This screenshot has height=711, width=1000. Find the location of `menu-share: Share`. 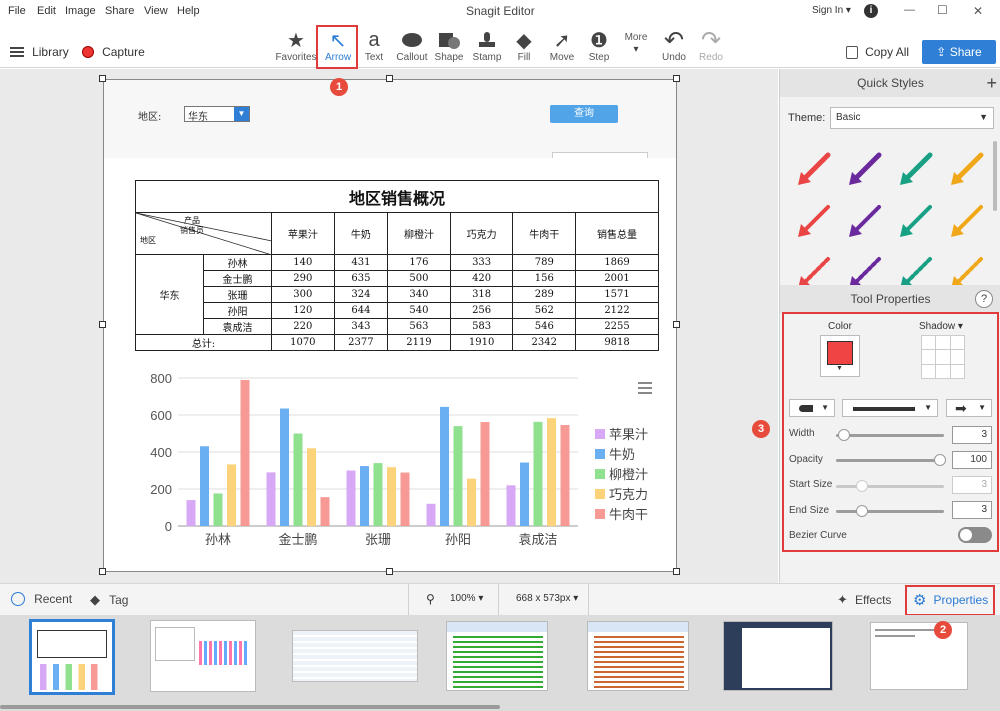

menu-share: Share is located at coordinates (119, 11).